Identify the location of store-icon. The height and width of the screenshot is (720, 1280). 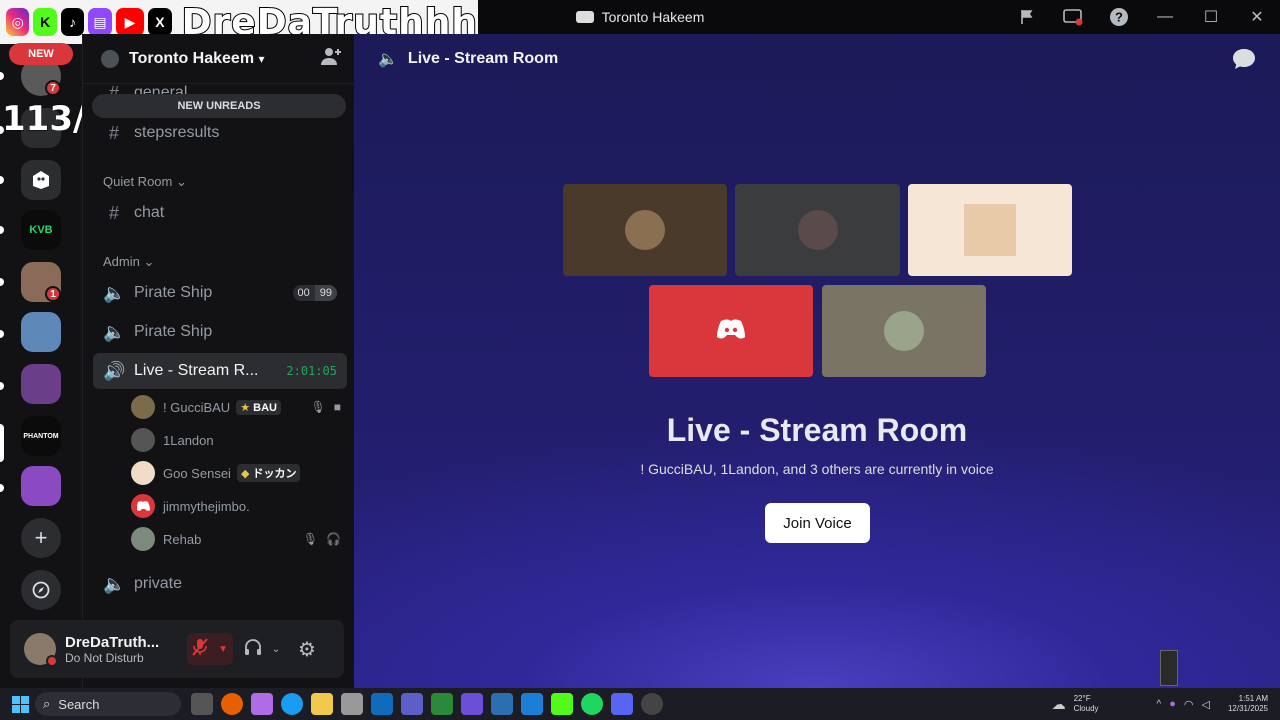
(352, 704).